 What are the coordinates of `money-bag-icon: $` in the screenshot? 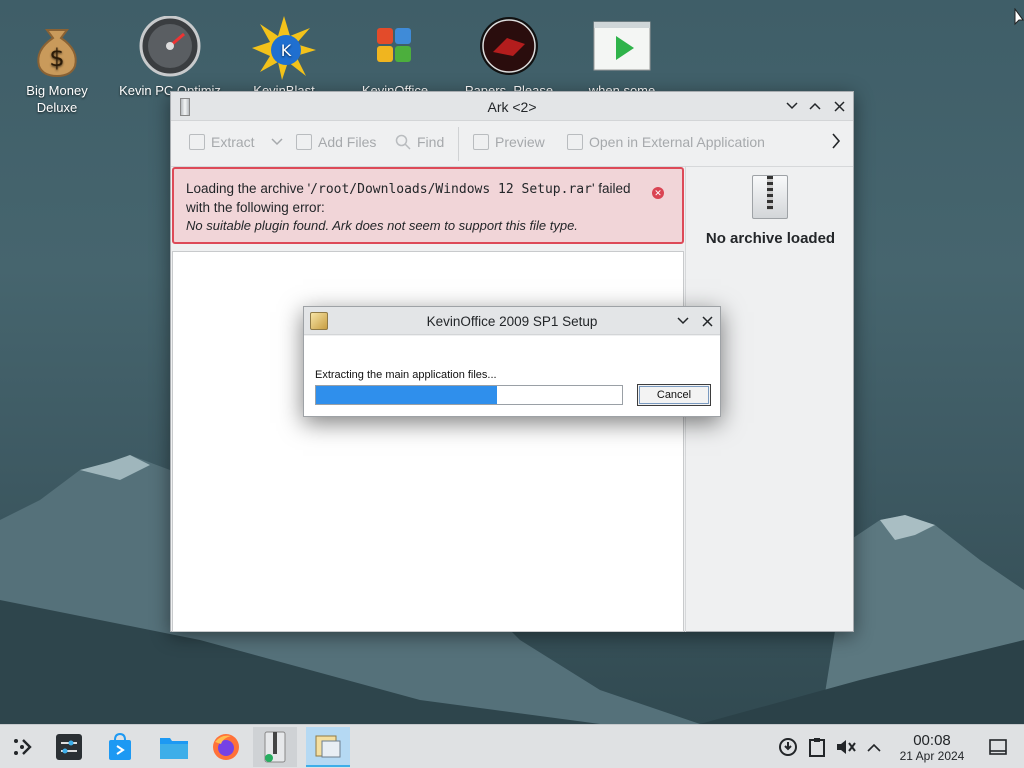 It's located at (57, 48).